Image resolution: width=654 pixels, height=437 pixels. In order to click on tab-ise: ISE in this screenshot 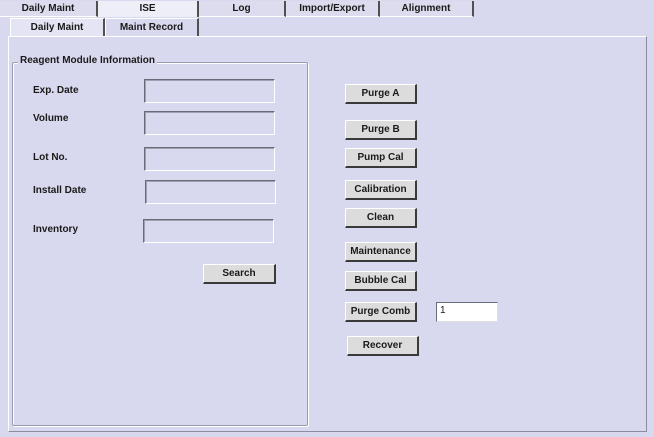, I will do `click(148, 9)`.